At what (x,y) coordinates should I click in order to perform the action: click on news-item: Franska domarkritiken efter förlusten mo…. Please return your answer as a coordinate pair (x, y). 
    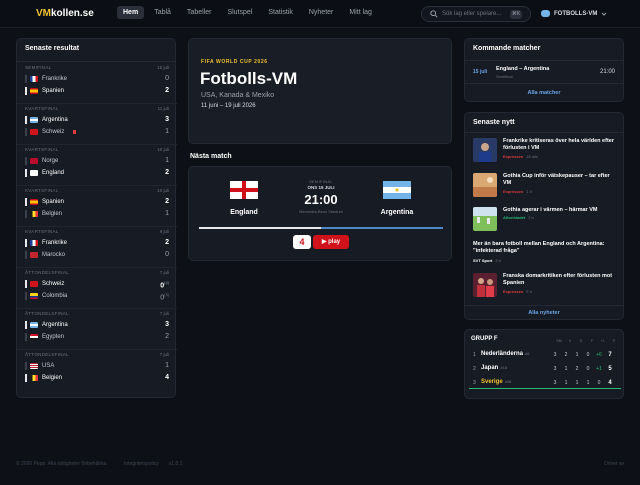
    Looking at the image, I should click on (545, 287).